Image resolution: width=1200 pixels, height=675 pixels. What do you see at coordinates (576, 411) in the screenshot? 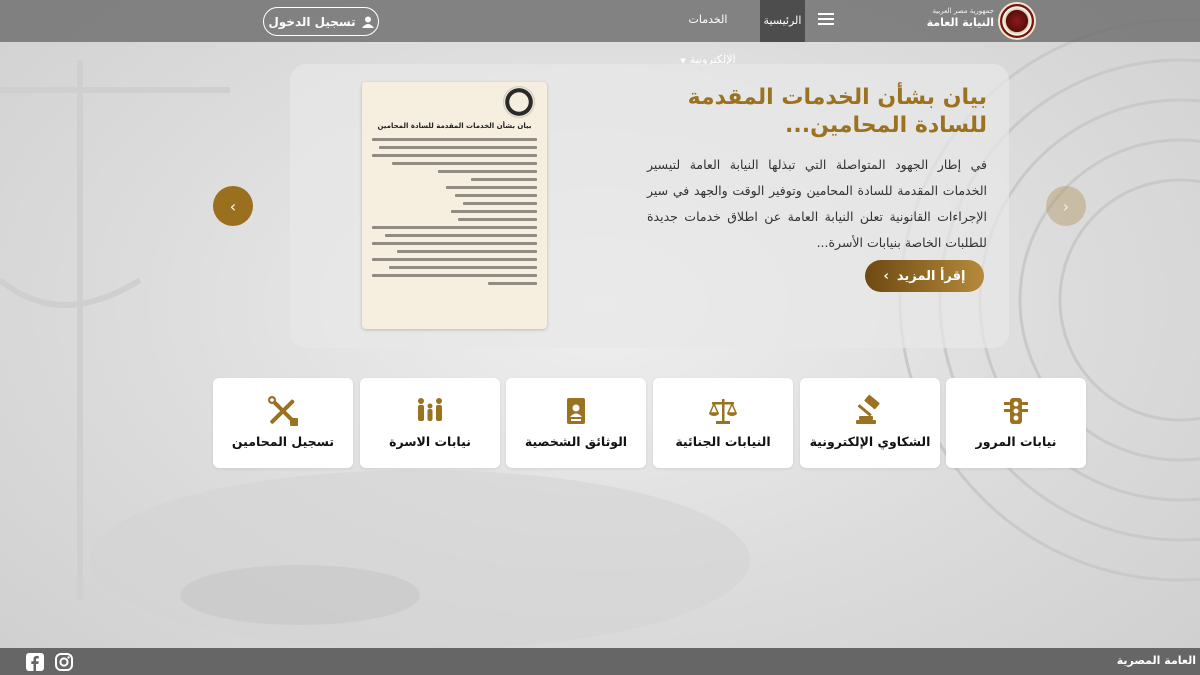
I see `id-card-icon` at bounding box center [576, 411].